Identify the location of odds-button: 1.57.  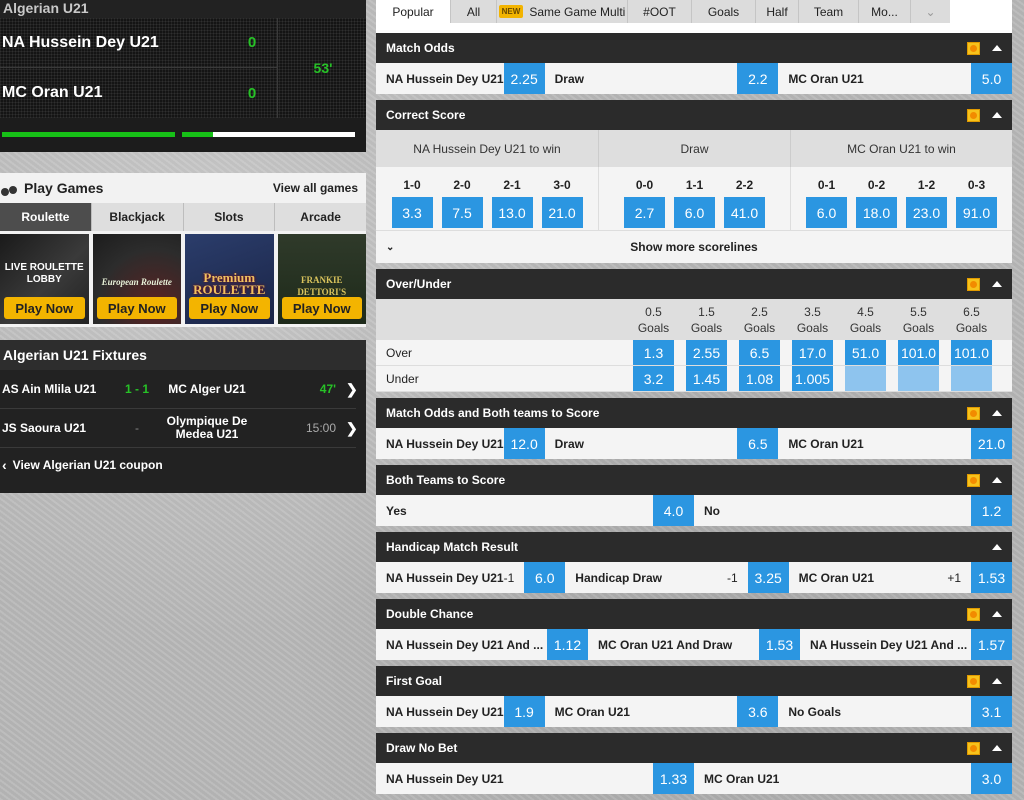
(991, 644).